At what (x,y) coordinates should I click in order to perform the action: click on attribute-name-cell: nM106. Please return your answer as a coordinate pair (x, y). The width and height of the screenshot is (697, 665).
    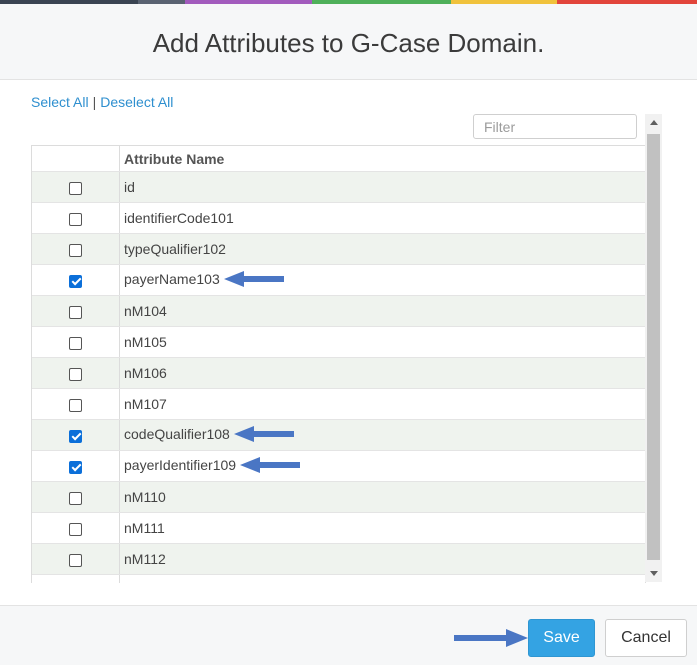
    Looking at the image, I should click on (382, 373).